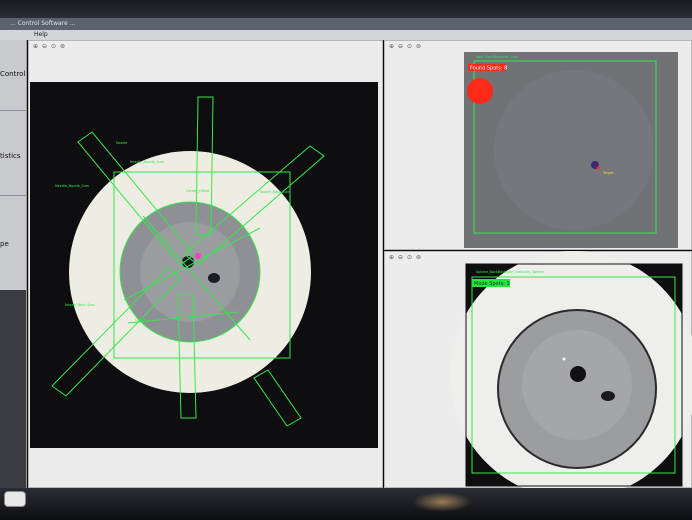  What do you see at coordinates (564, 359) in the screenshot?
I see `sphere-small-speck` at bounding box center [564, 359].